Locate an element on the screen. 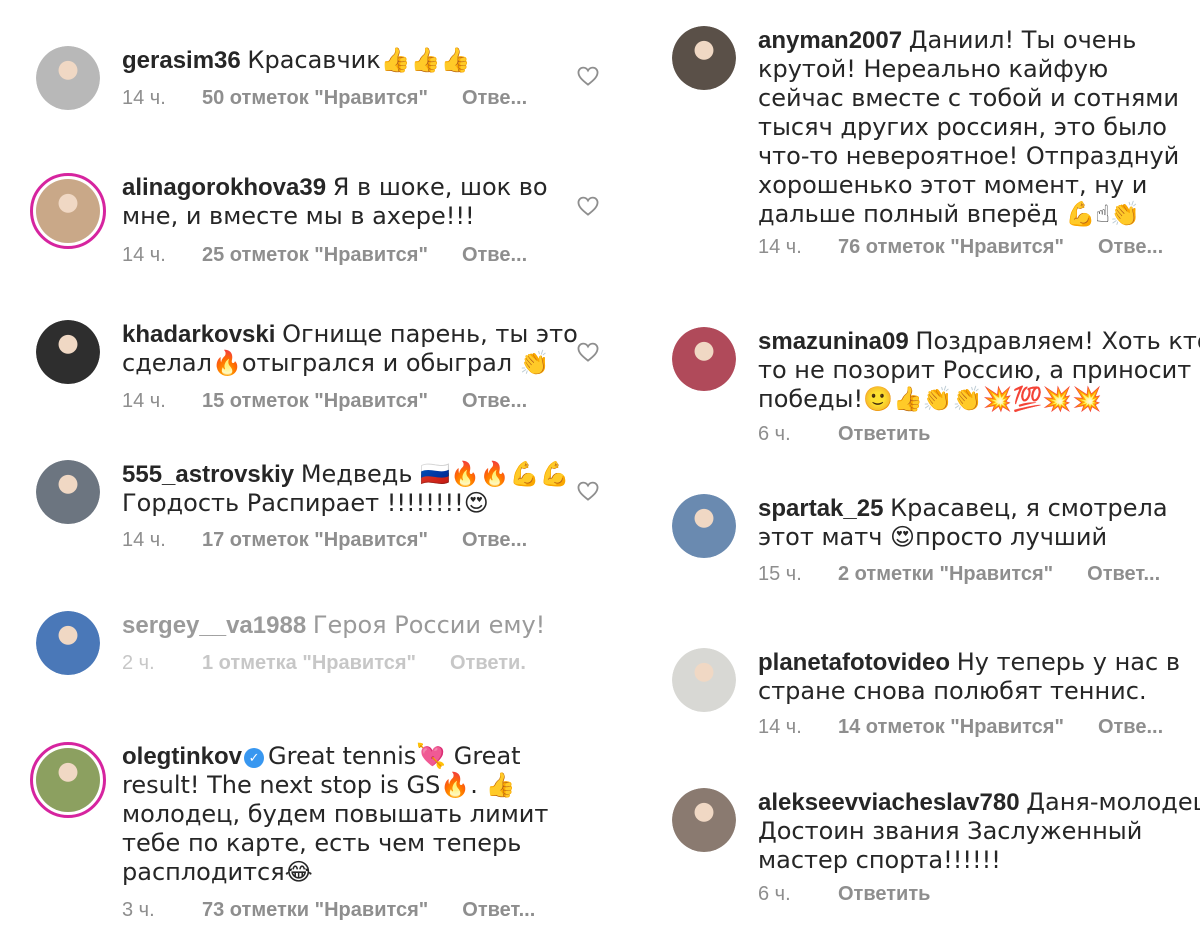  comment-line: Я в шоке, шок во is located at coordinates (440, 187).